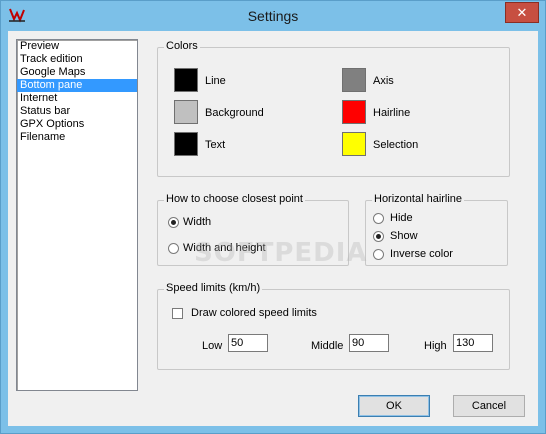 This screenshot has height=434, width=546. I want to click on list-item-bottom-pane: Bottom pane, so click(77, 85).